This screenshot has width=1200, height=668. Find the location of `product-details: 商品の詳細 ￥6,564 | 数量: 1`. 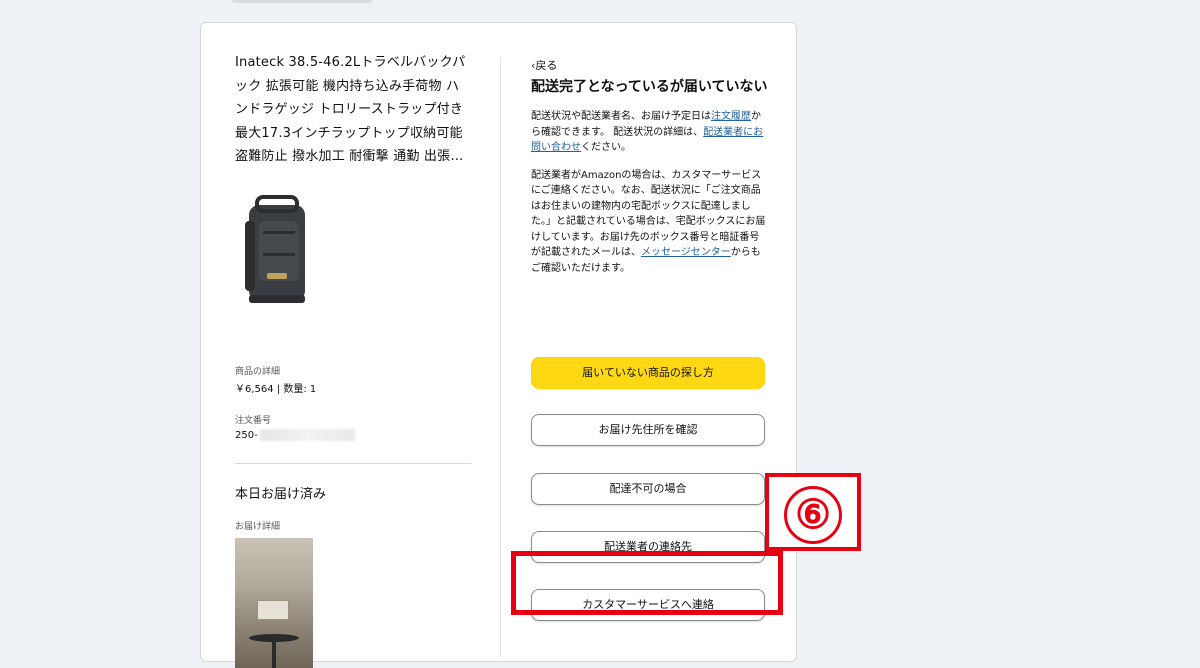

product-details: 商品の詳細 ￥6,564 | 数量: 1 is located at coordinates (275, 379).